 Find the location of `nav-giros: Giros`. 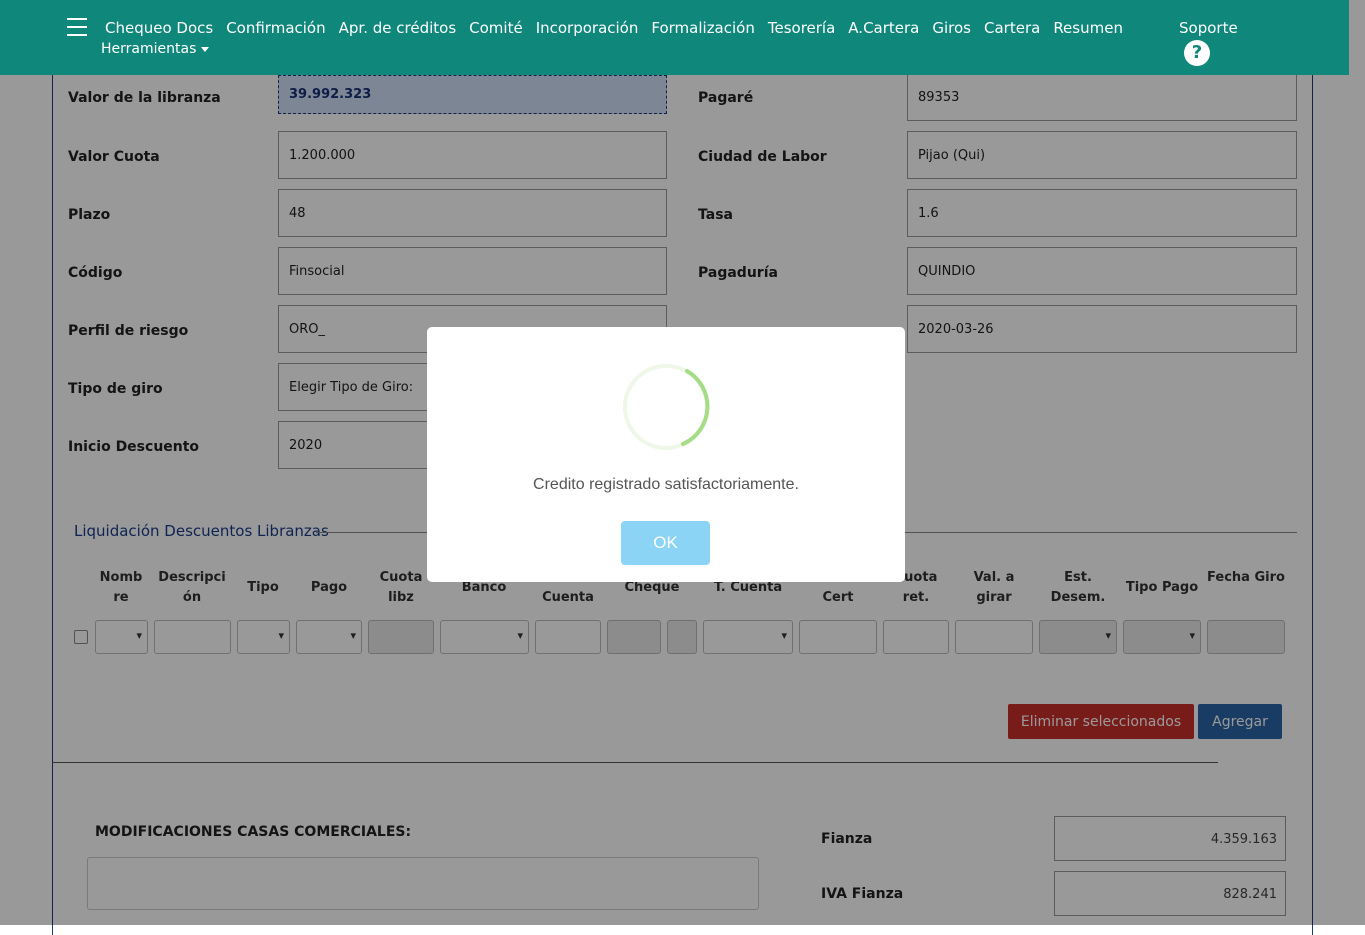

nav-giros: Giros is located at coordinates (951, 28).